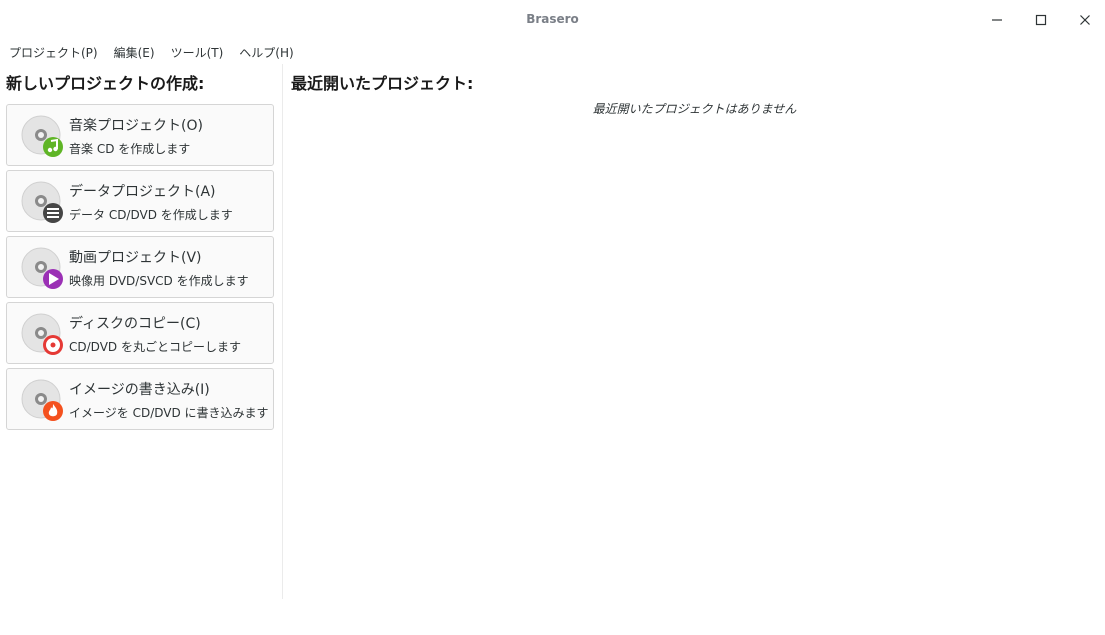  What do you see at coordinates (140, 201) in the screenshot?
I see `data-project-button: データプロジェクト(A) データ CD/DVD を作成します` at bounding box center [140, 201].